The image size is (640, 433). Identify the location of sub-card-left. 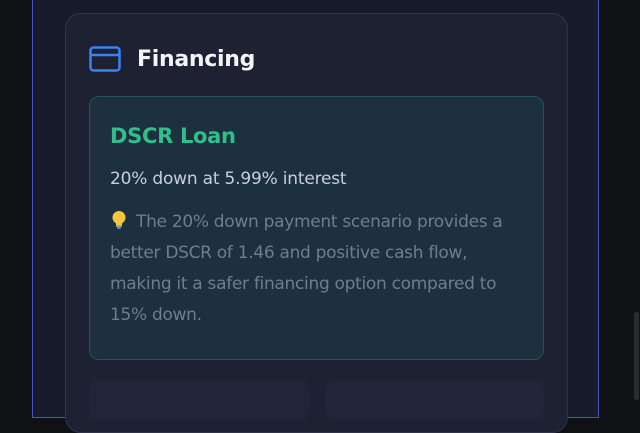
(199, 400).